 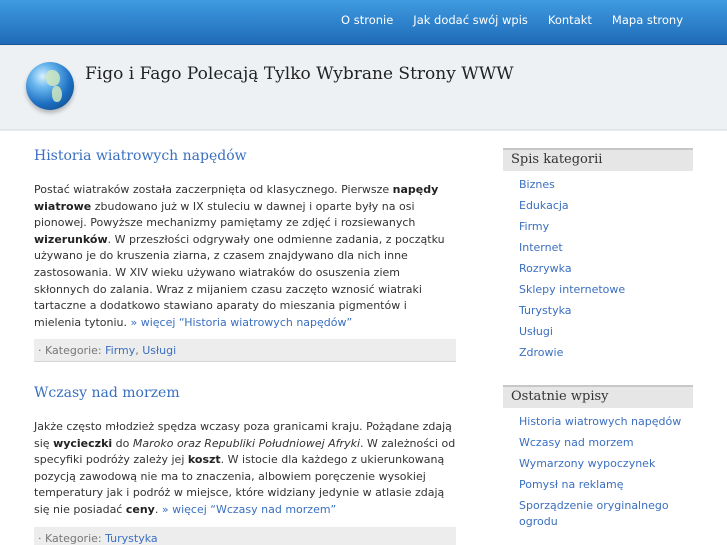 I want to click on post-meta-2: · Kategorie: Turystyka, so click(x=245, y=535).